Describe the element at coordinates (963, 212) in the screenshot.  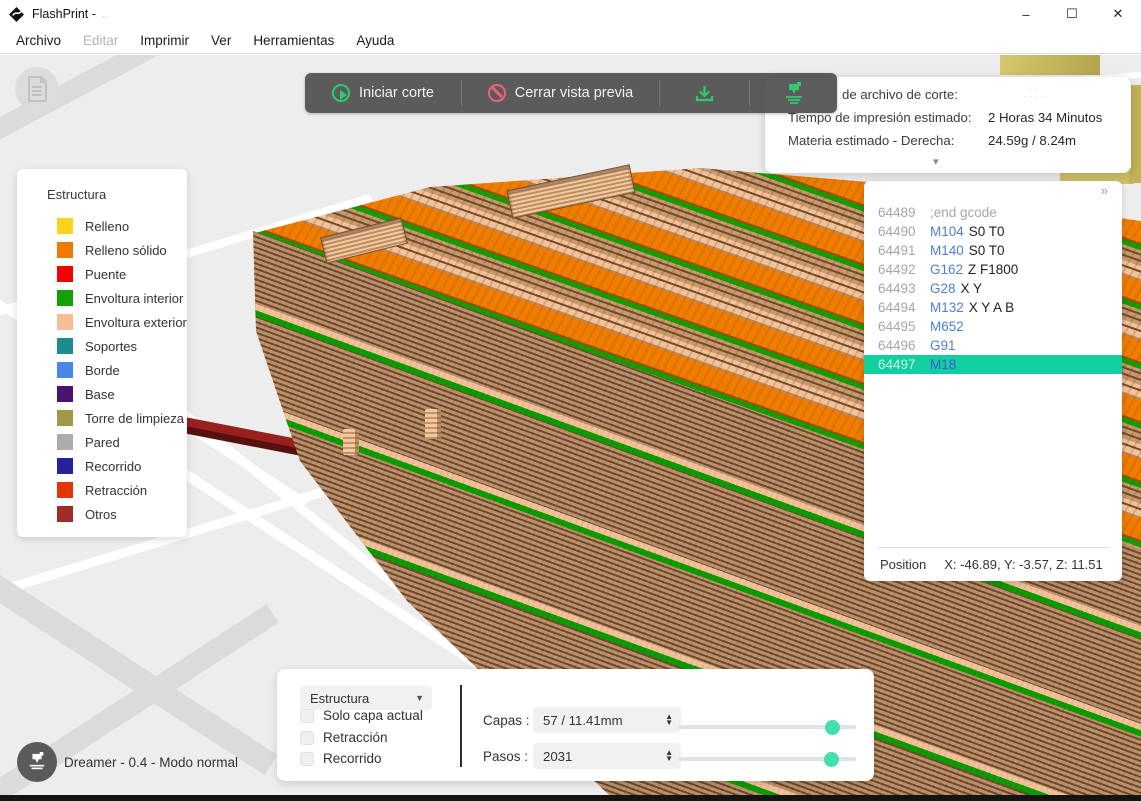
I see `gcode-comment: ;end gcode` at that location.